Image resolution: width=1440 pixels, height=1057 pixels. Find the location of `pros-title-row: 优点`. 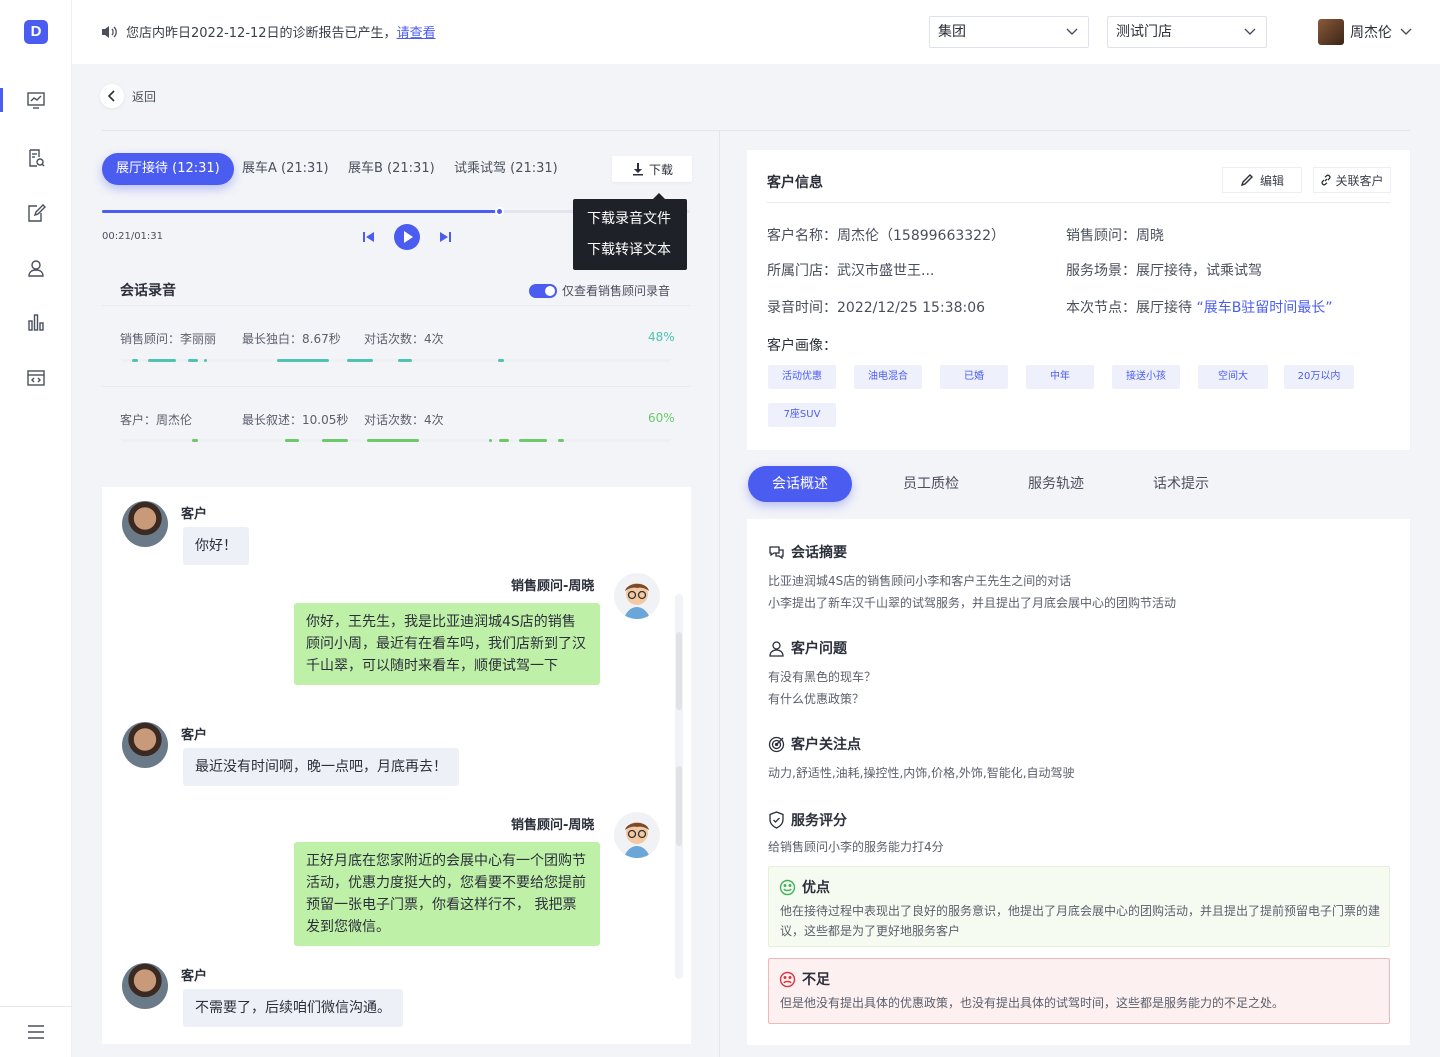

pros-title-row: 优点 is located at coordinates (804, 887).